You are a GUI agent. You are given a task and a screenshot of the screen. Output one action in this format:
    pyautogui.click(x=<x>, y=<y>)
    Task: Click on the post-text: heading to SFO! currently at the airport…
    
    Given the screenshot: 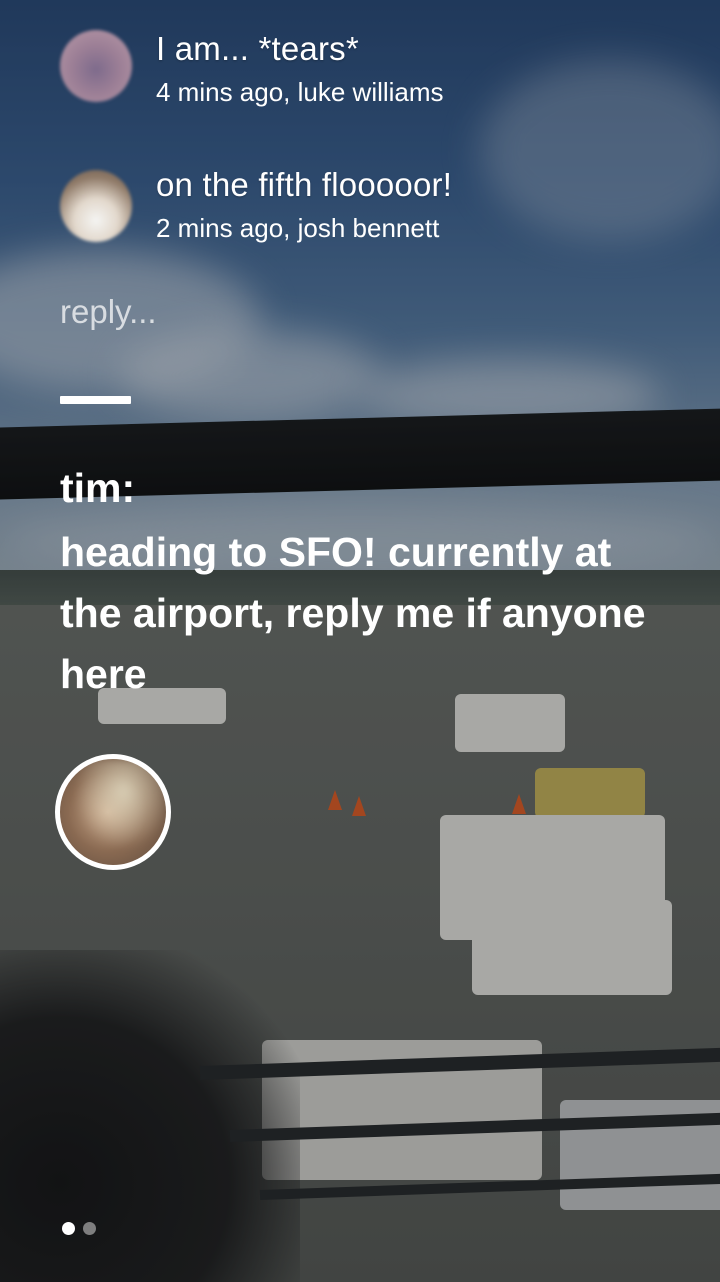 What is the action you would take?
    pyautogui.click(x=353, y=613)
    